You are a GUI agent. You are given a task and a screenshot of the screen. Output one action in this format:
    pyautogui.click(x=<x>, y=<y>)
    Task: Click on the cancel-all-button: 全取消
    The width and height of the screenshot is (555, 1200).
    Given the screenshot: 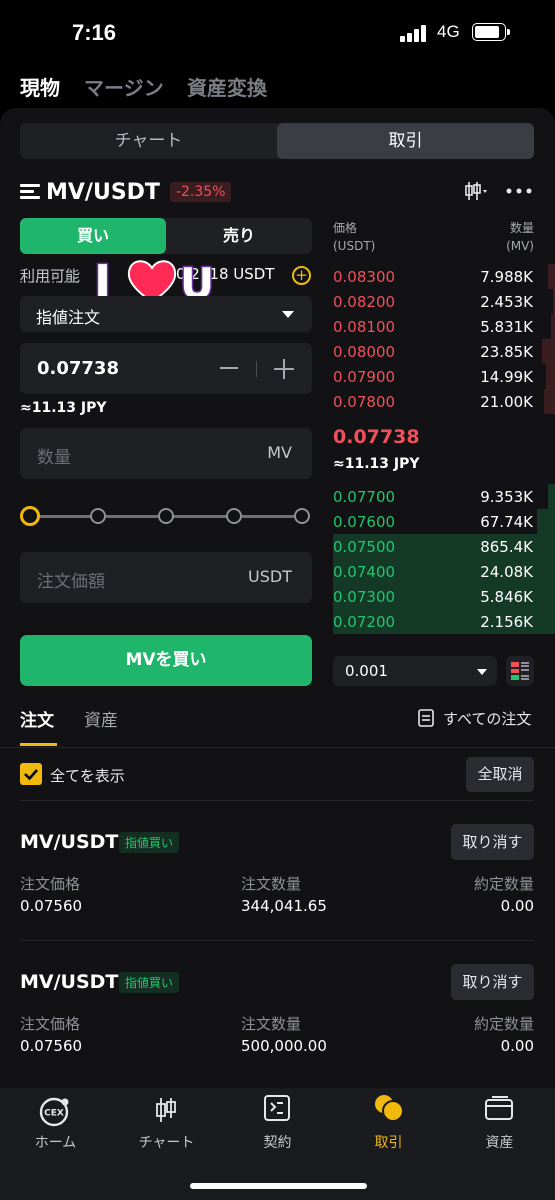 What is the action you would take?
    pyautogui.click(x=500, y=774)
    